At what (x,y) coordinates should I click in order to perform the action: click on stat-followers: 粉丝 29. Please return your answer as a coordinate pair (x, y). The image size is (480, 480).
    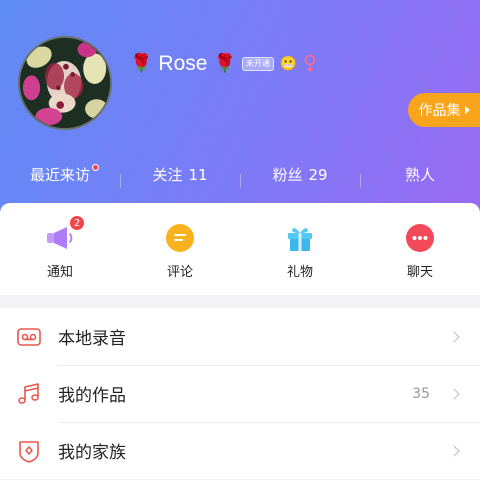
    Looking at the image, I should click on (300, 176).